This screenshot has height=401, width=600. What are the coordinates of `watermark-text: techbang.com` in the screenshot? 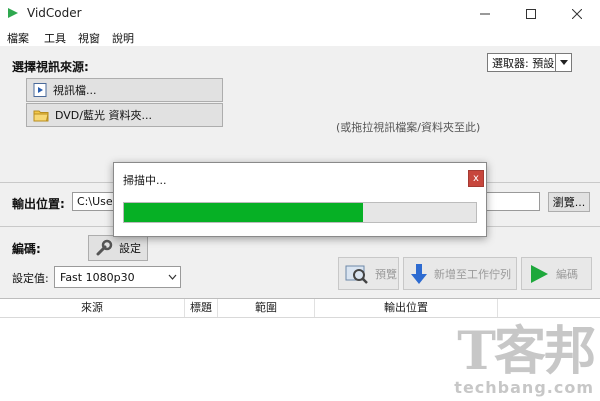 It's located at (524, 387).